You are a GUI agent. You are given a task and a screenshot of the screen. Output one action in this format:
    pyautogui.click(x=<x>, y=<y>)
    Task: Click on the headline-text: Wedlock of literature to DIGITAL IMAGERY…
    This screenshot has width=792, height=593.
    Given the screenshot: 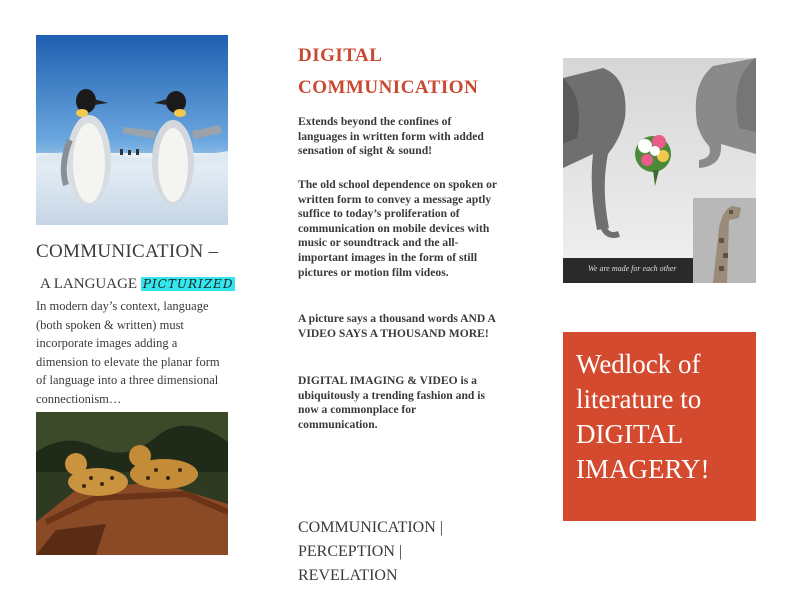 What is the action you would take?
    pyautogui.click(x=643, y=416)
    